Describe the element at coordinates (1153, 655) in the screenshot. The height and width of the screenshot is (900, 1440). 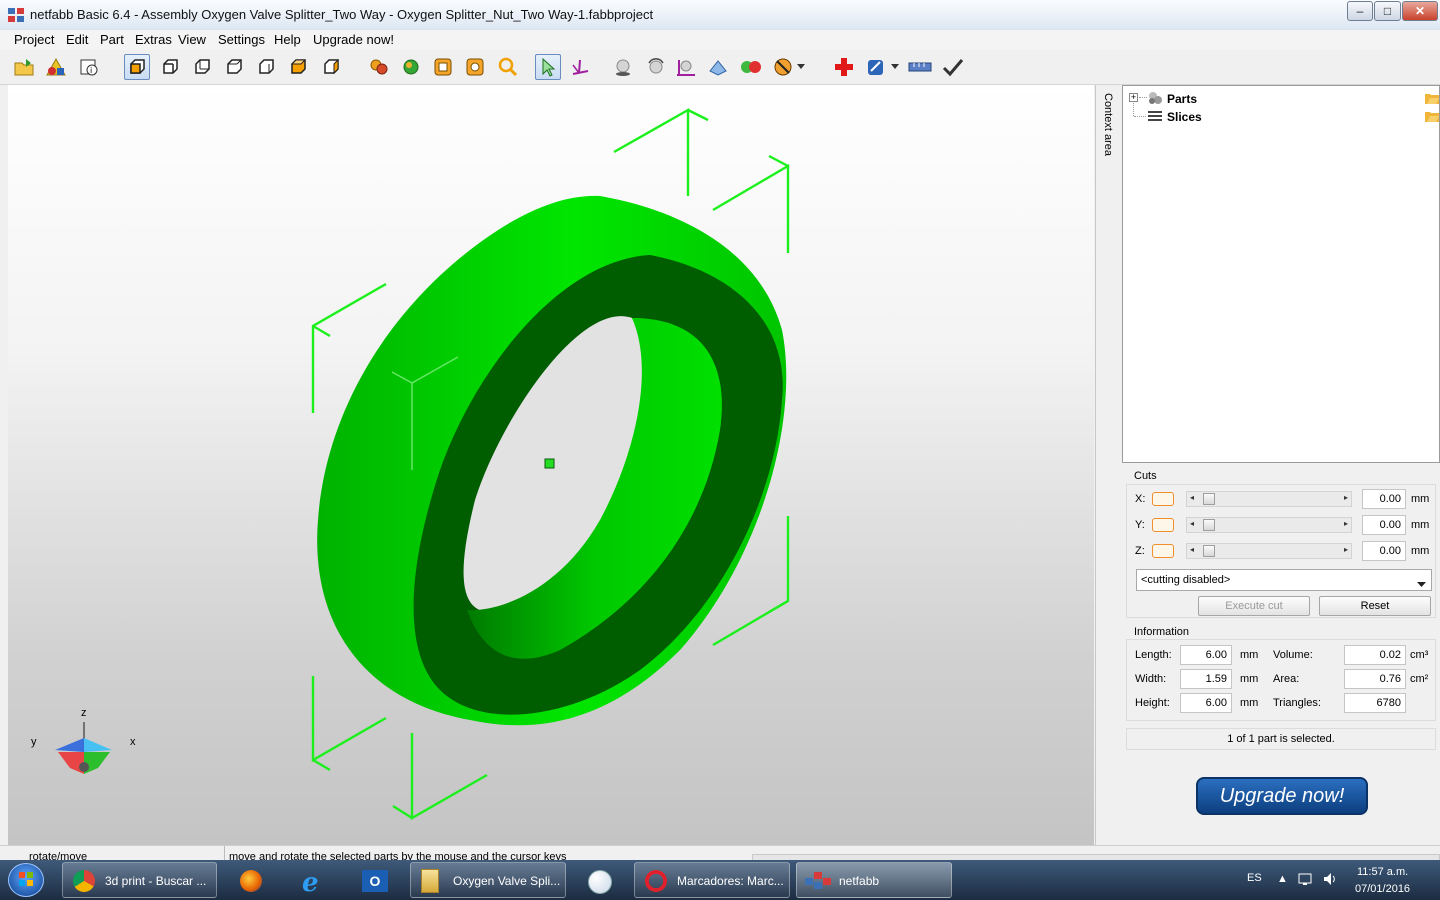
I see `length-label: Length:` at that location.